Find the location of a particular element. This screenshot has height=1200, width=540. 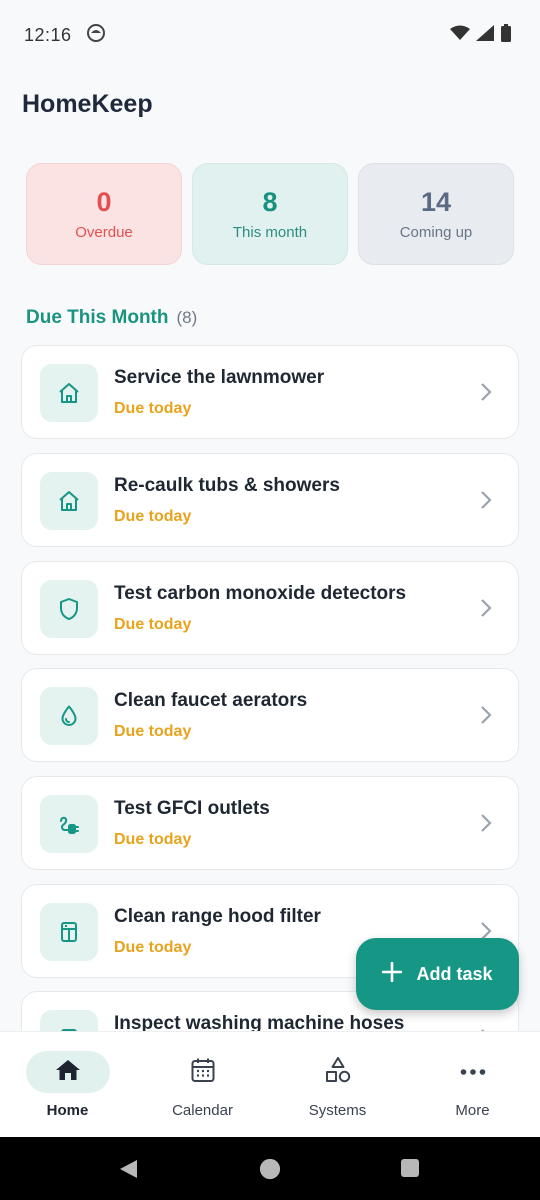

section-count: (8) is located at coordinates (187, 317).